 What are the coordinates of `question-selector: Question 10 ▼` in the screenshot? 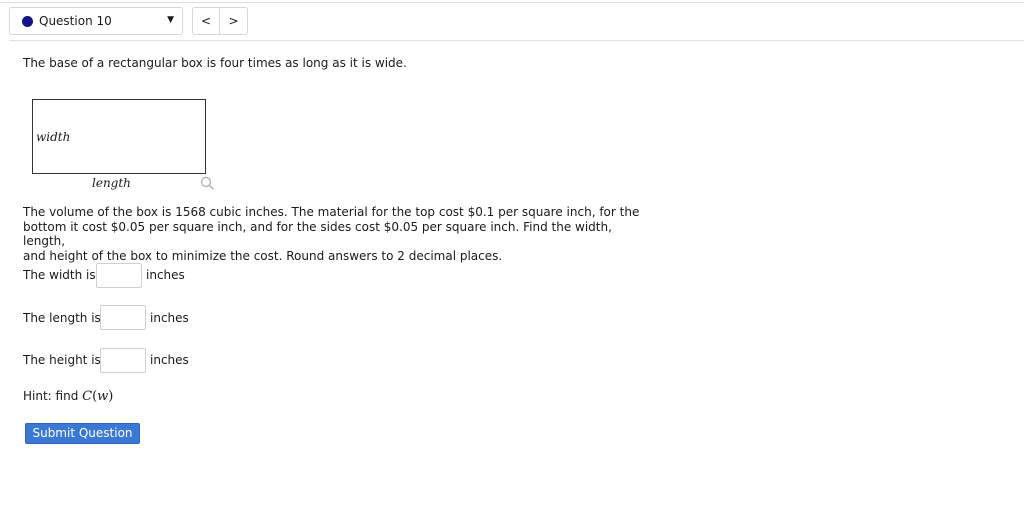 It's located at (96, 21).